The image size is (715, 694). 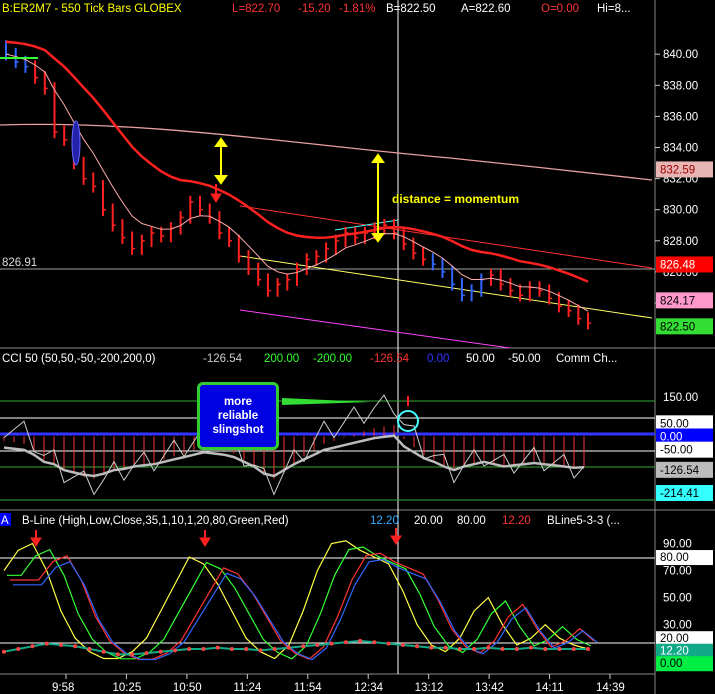 I want to click on cci-tag-label: -214.41, so click(x=679, y=494).